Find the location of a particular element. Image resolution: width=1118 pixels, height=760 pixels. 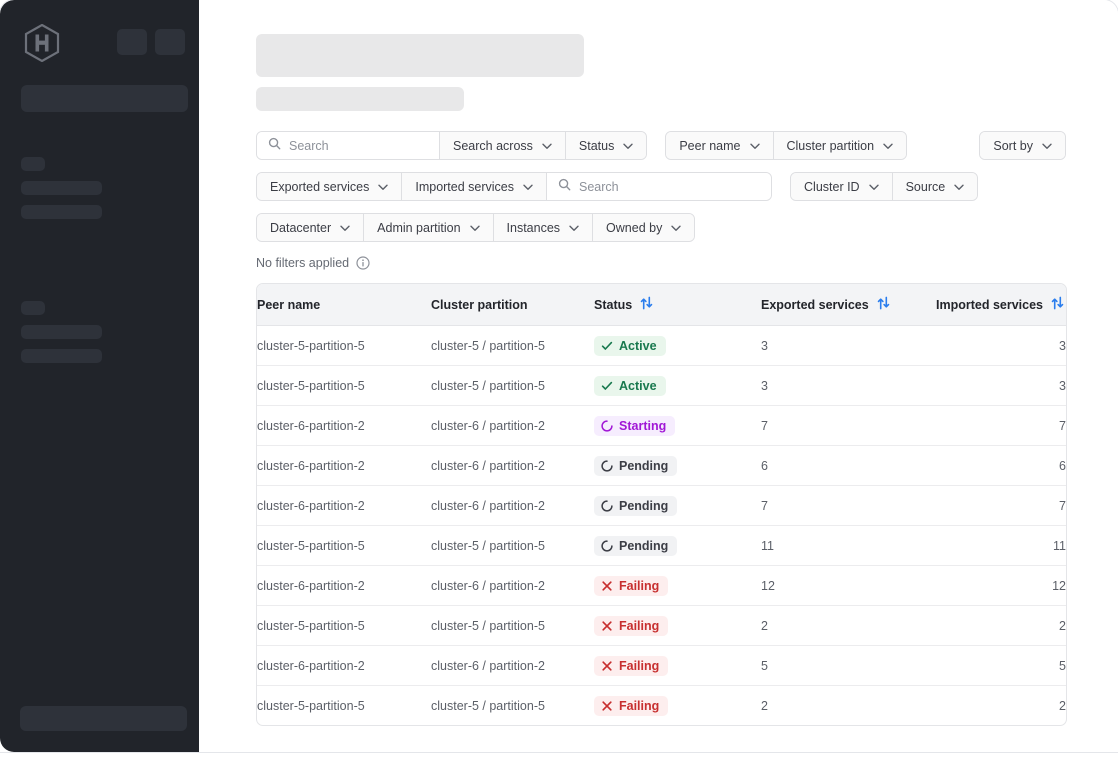

status-filter-dropdown: Status is located at coordinates (606, 145).